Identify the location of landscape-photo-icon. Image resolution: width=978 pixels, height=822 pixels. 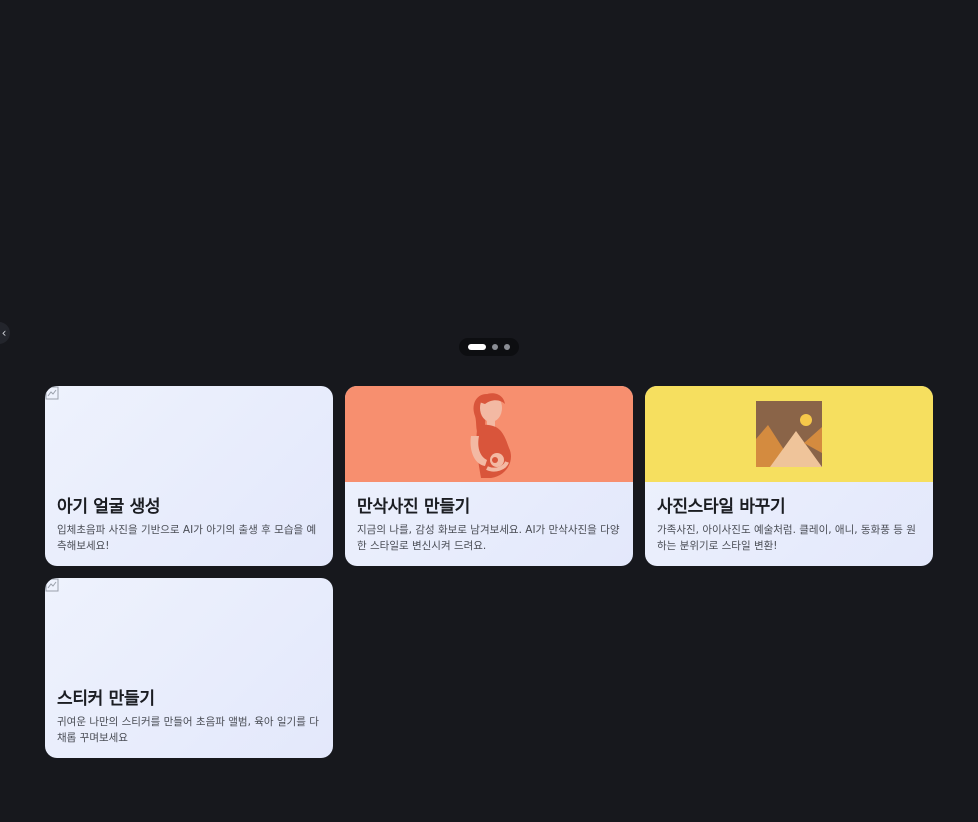
(789, 434).